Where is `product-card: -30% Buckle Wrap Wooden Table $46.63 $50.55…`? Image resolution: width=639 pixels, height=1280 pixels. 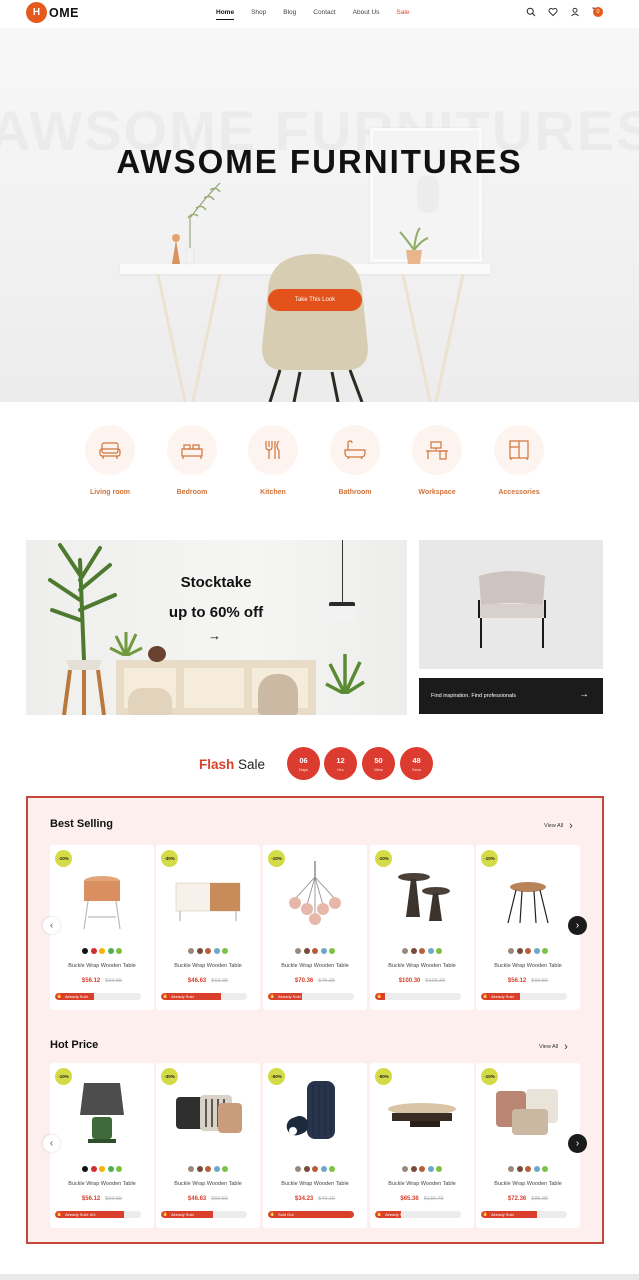 product-card: -30% Buckle Wrap Wooden Table $46.63 $50.55… is located at coordinates (208, 1145).